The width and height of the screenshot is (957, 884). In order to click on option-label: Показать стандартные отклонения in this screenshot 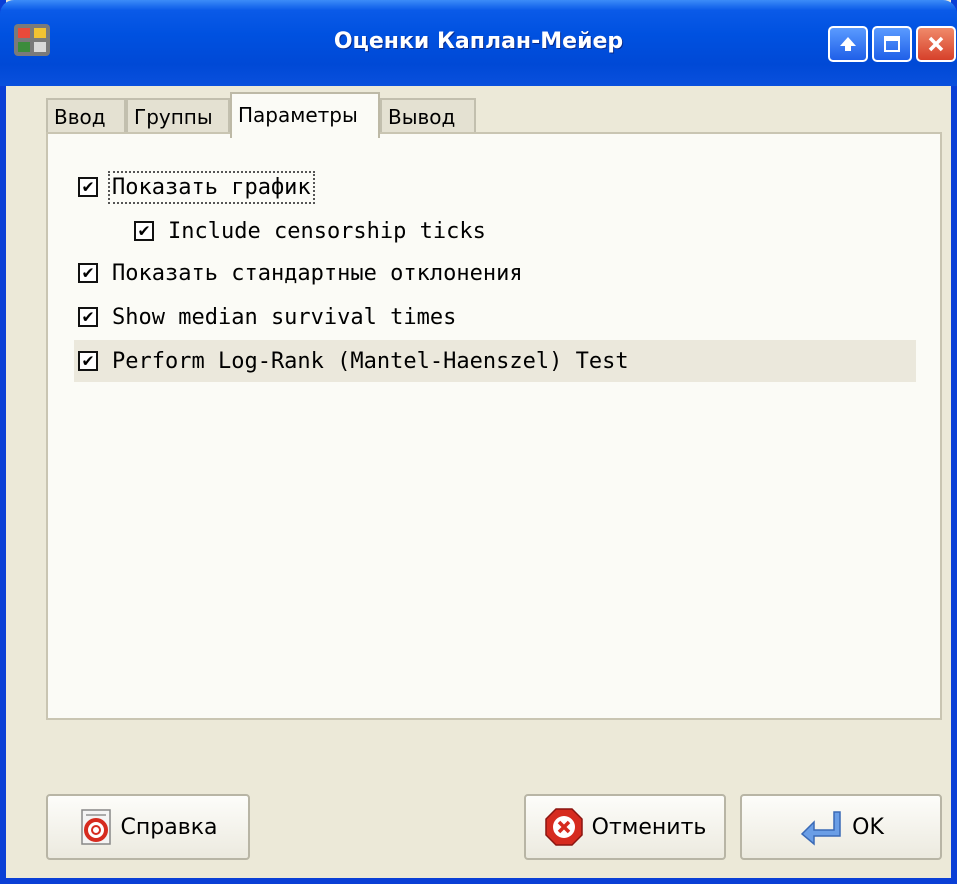, I will do `click(317, 273)`.